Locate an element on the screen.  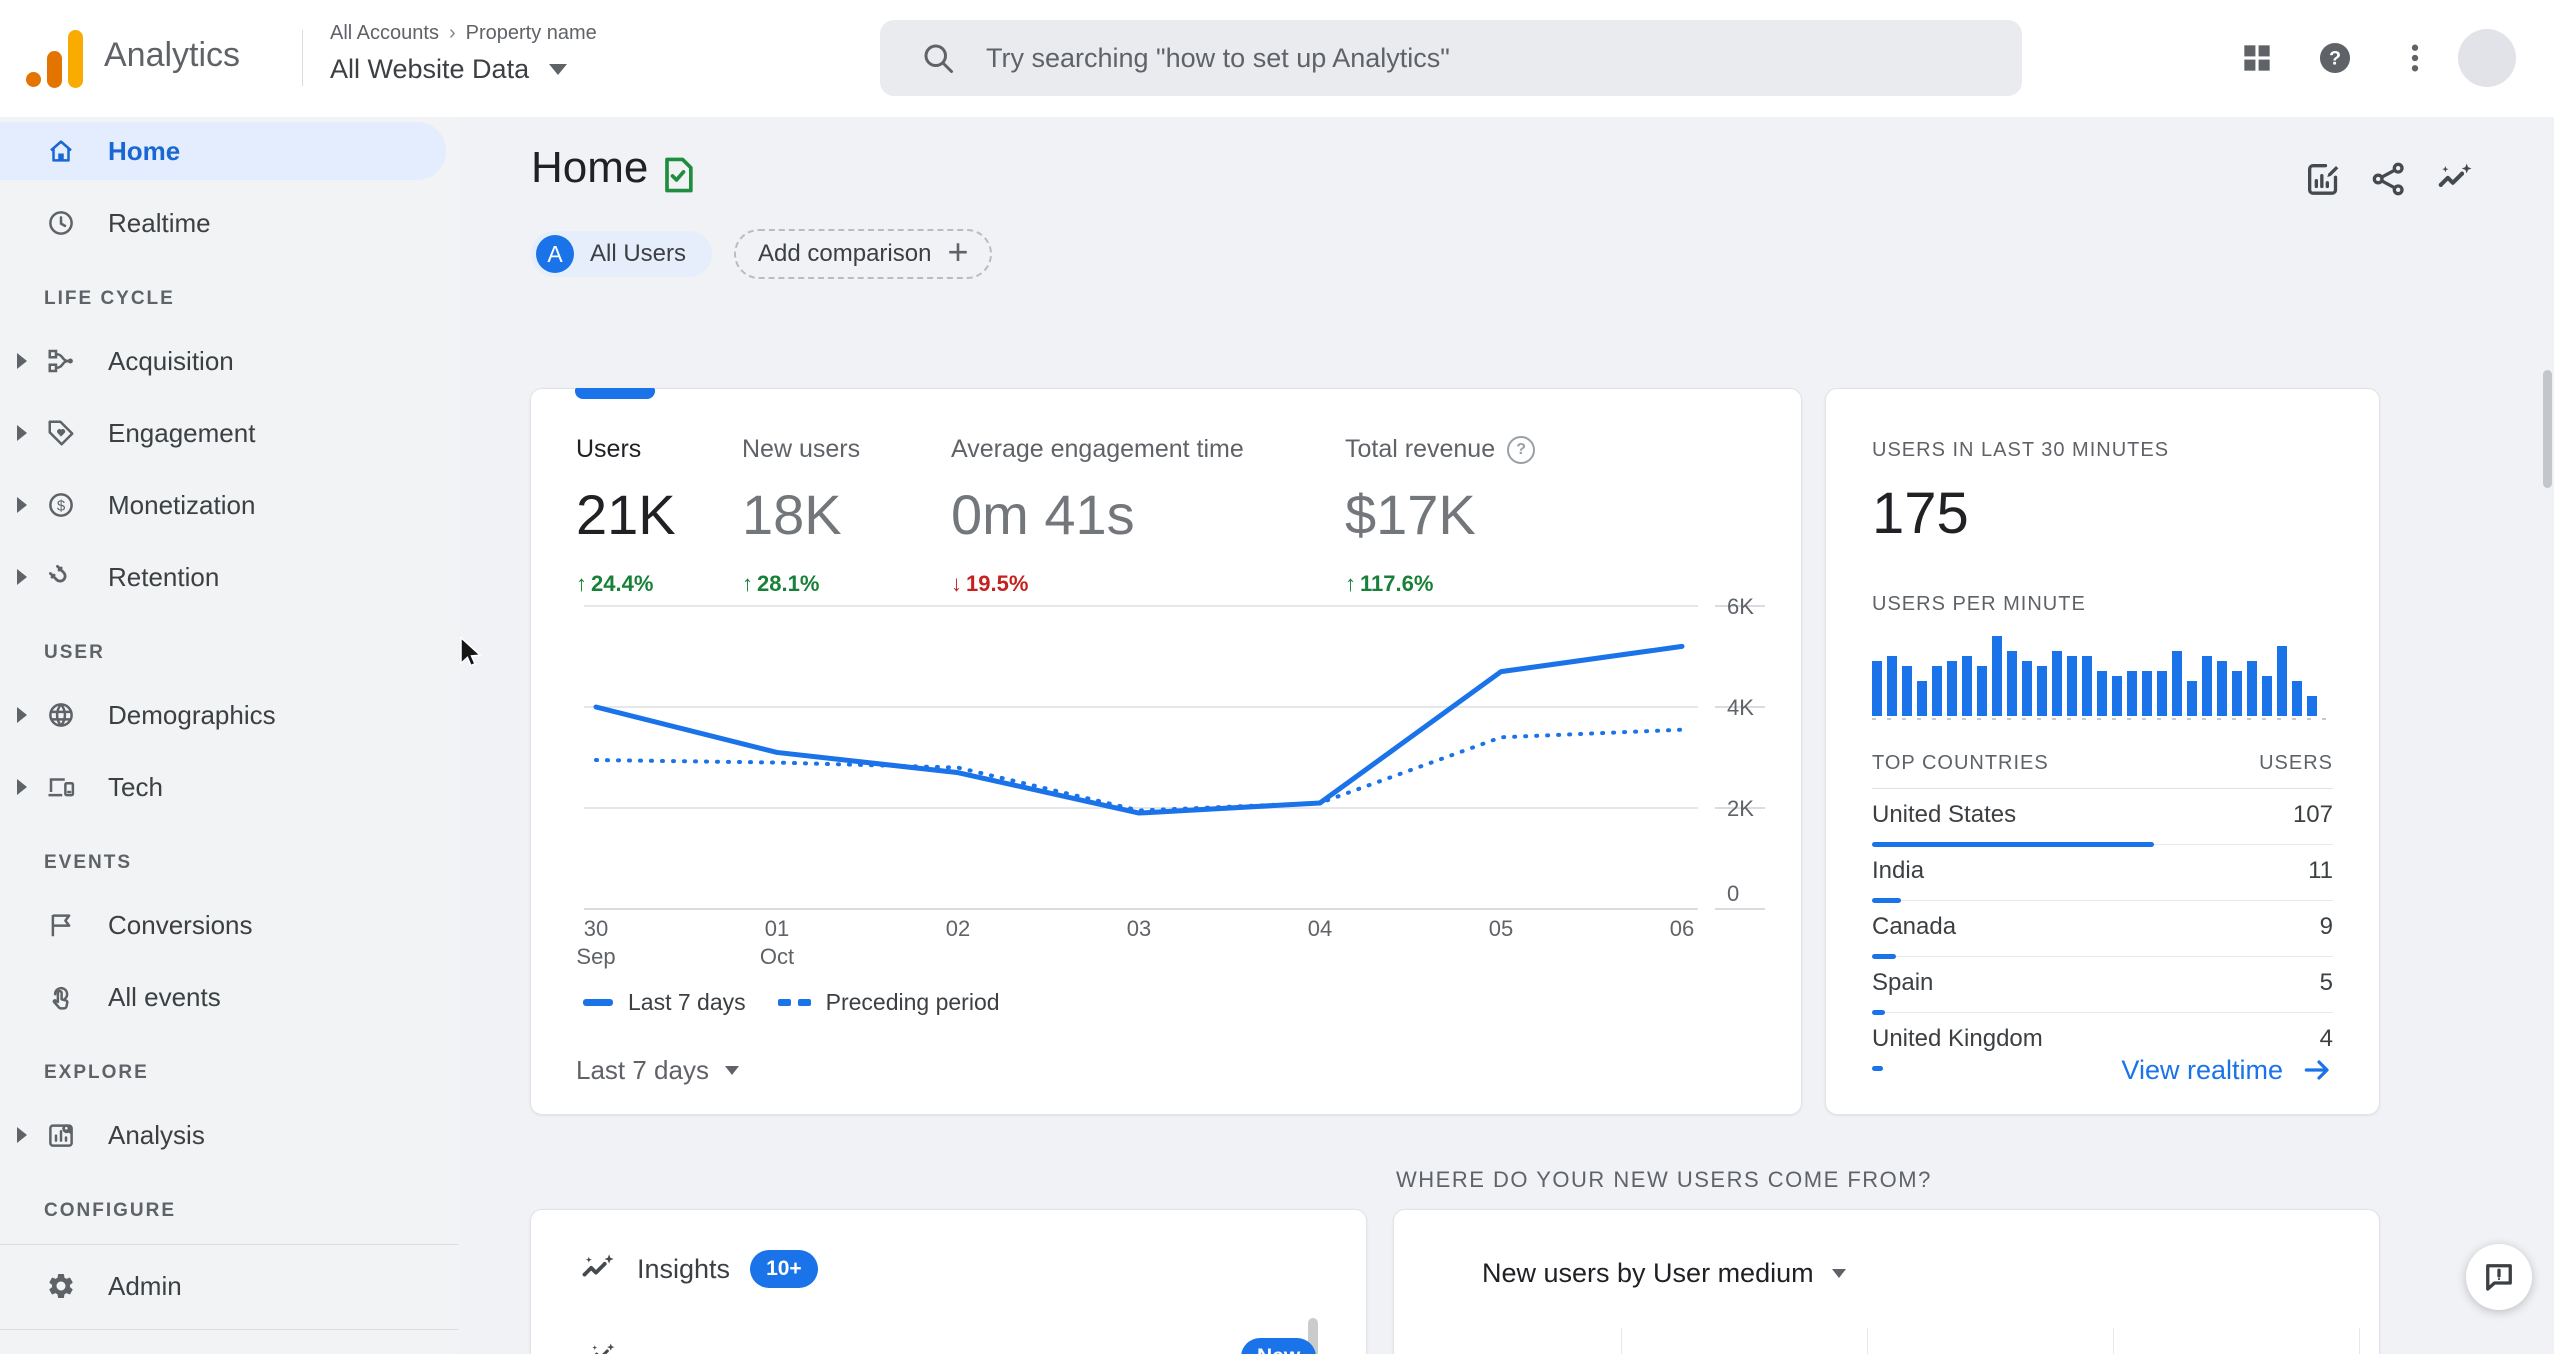
search-input is located at coordinates (1456, 58).